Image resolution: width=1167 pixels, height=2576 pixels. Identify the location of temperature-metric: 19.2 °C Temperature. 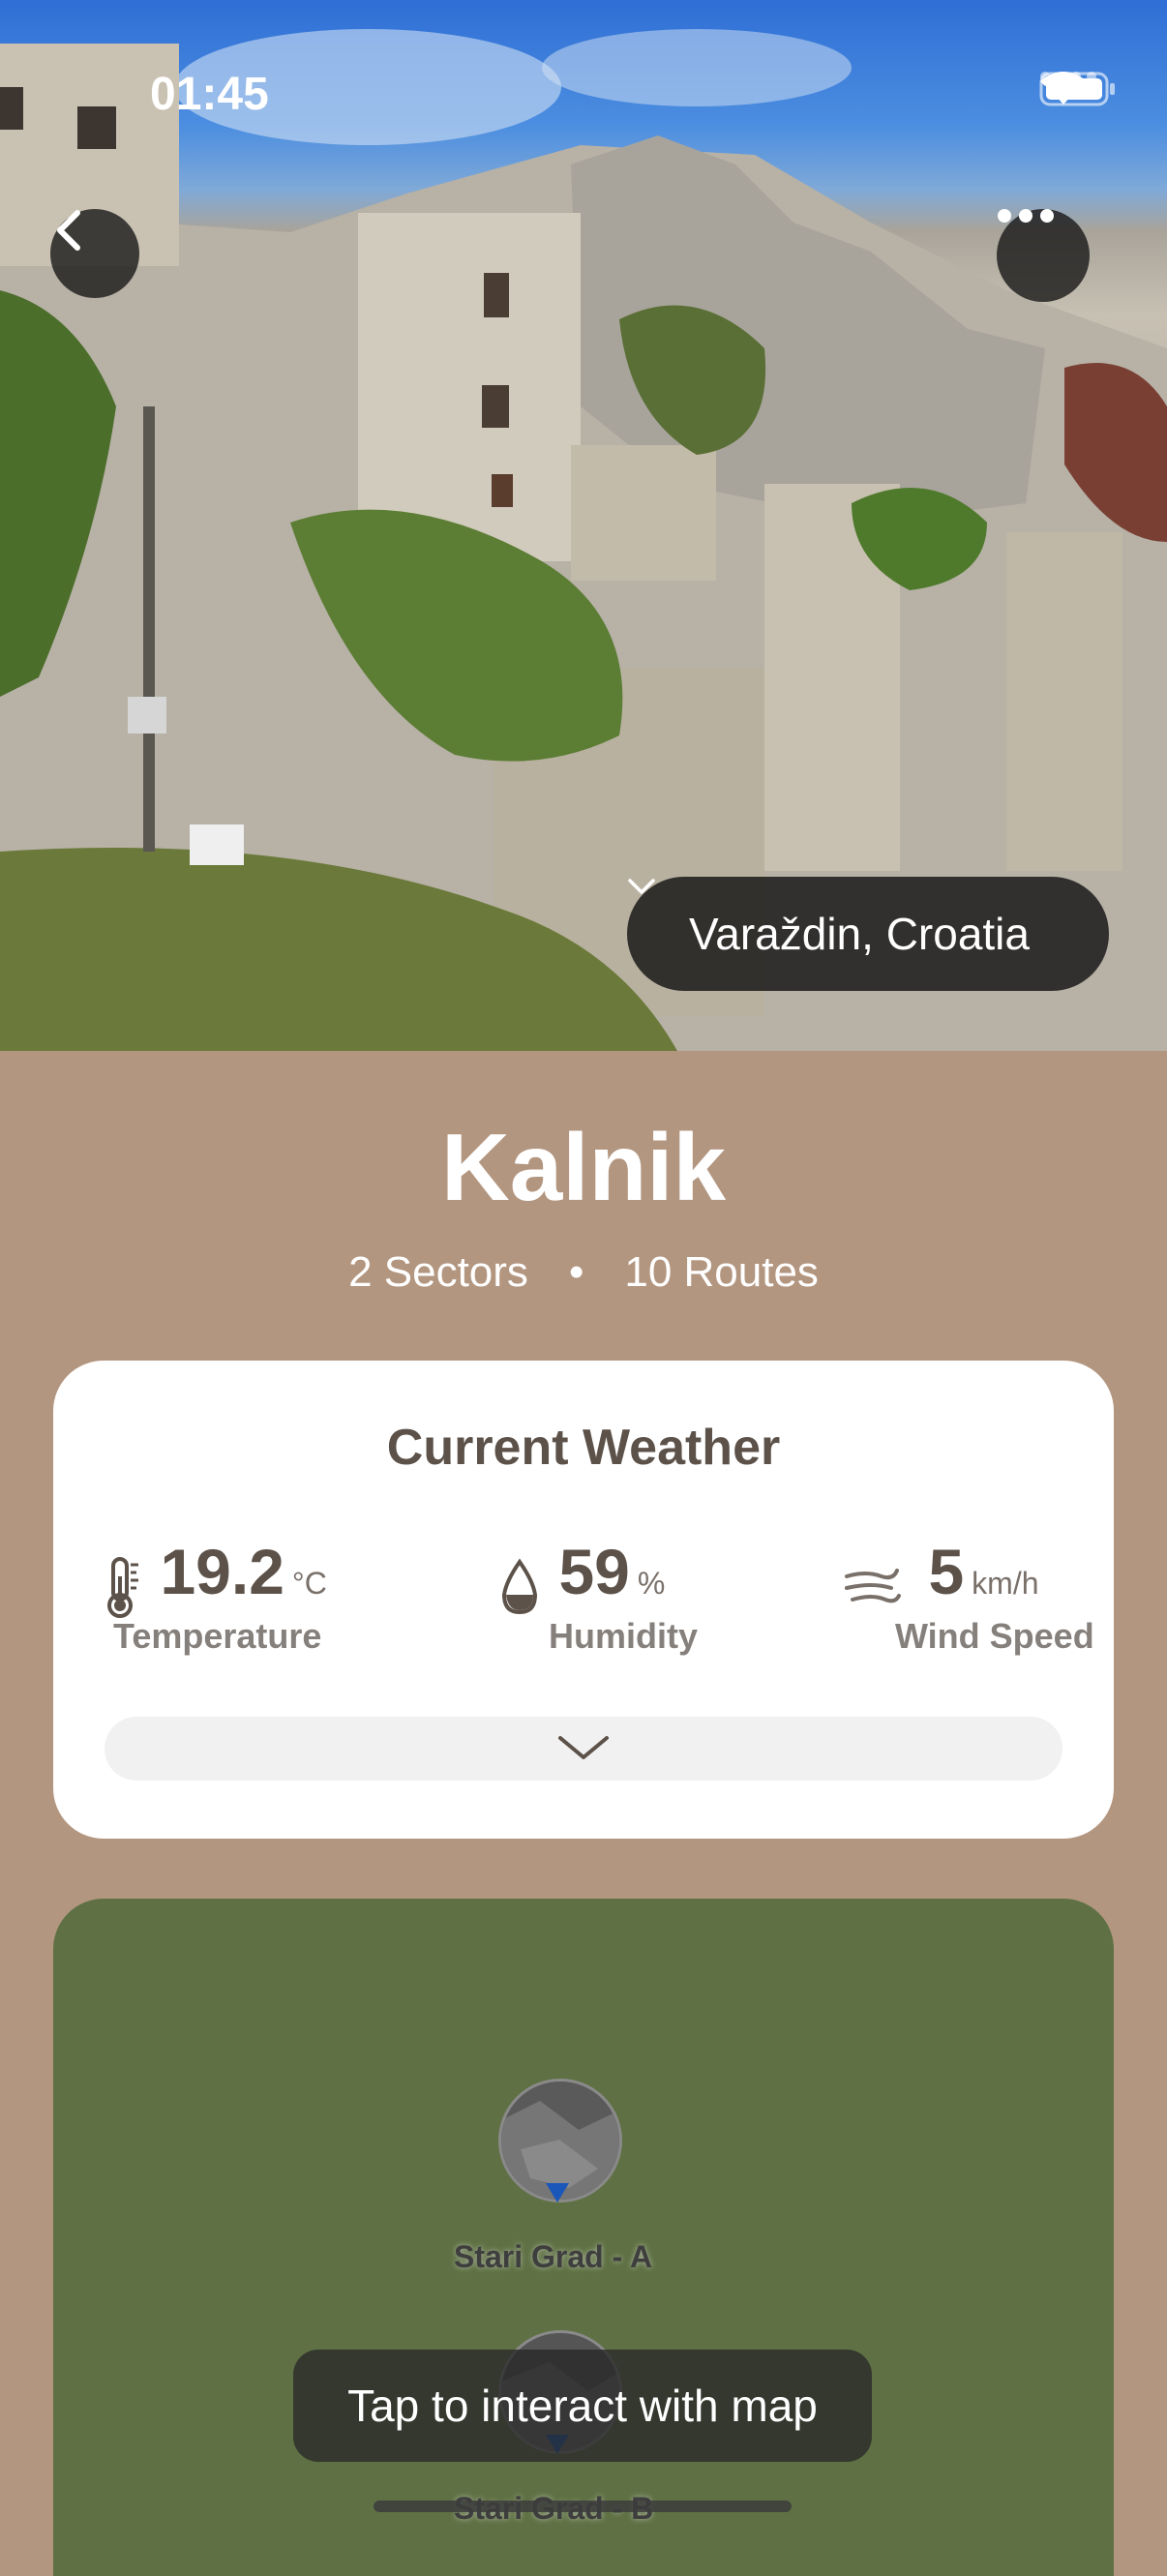
(215, 1595).